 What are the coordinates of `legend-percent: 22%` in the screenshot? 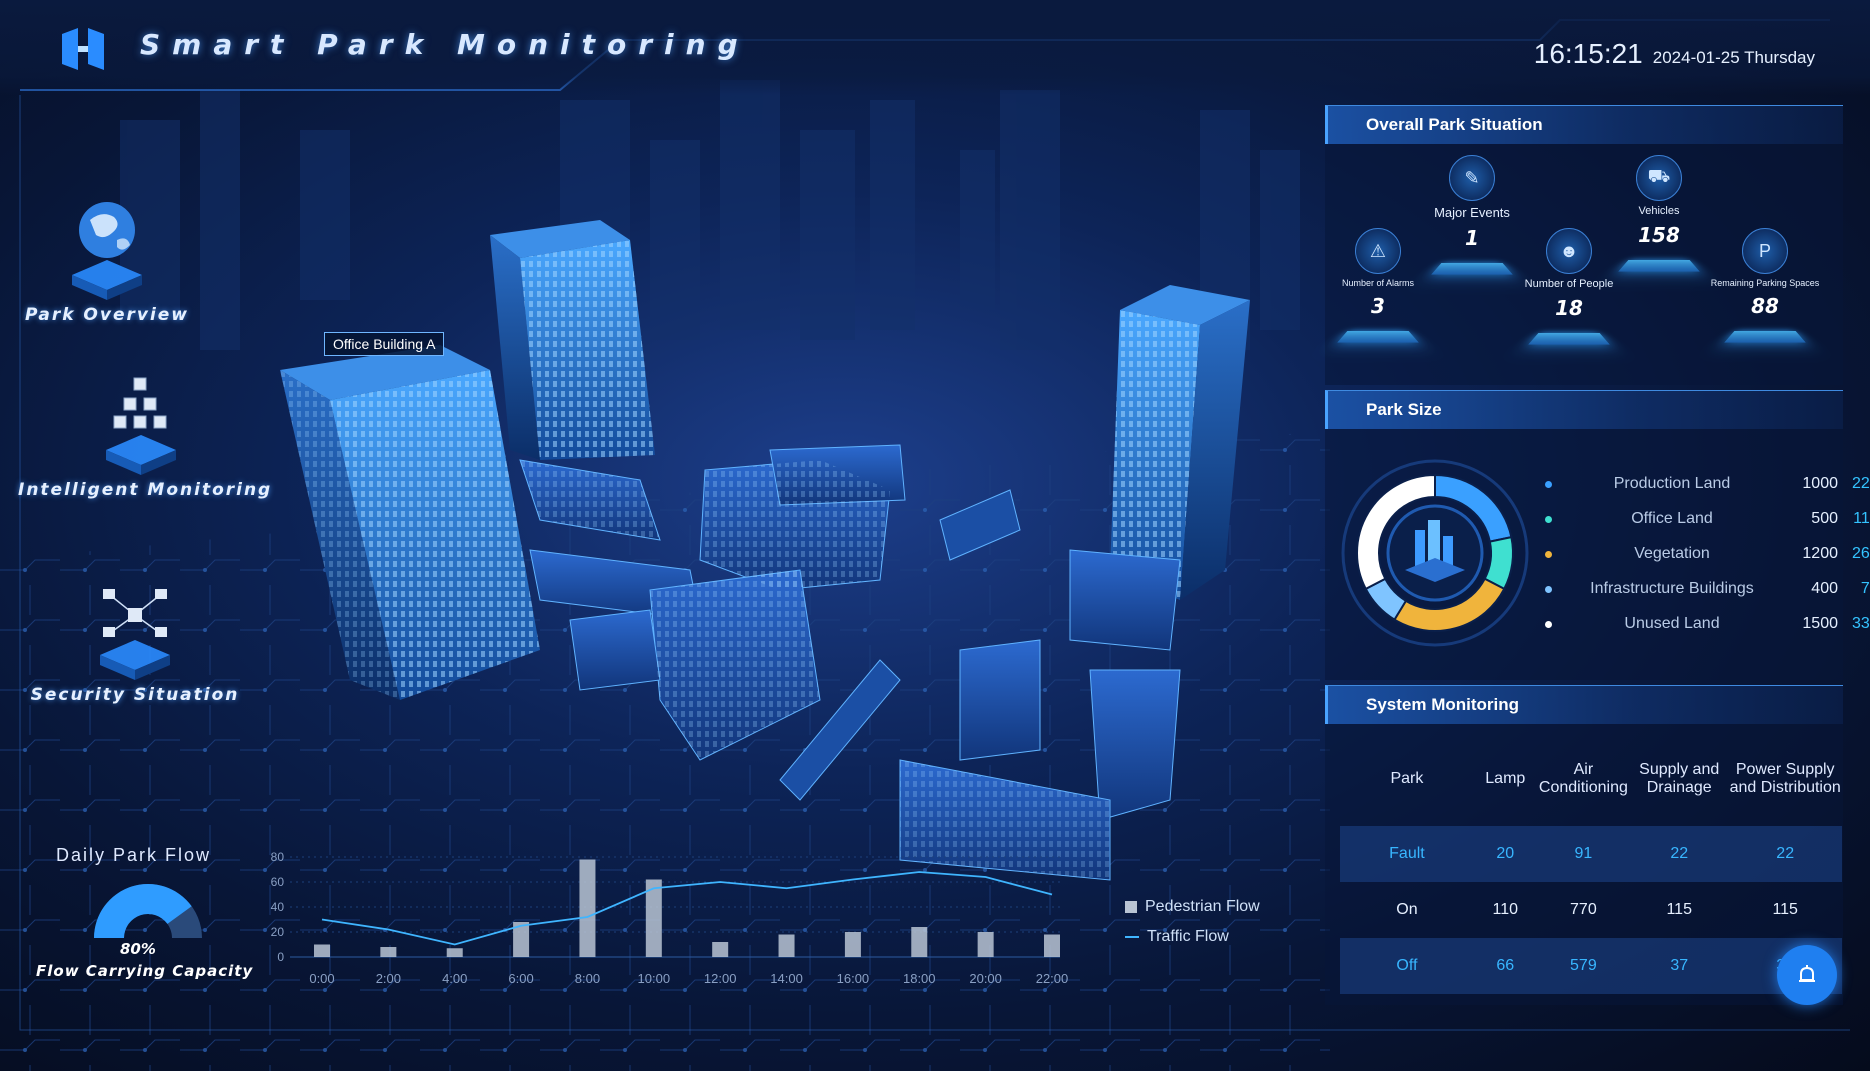 It's located at (1860, 483).